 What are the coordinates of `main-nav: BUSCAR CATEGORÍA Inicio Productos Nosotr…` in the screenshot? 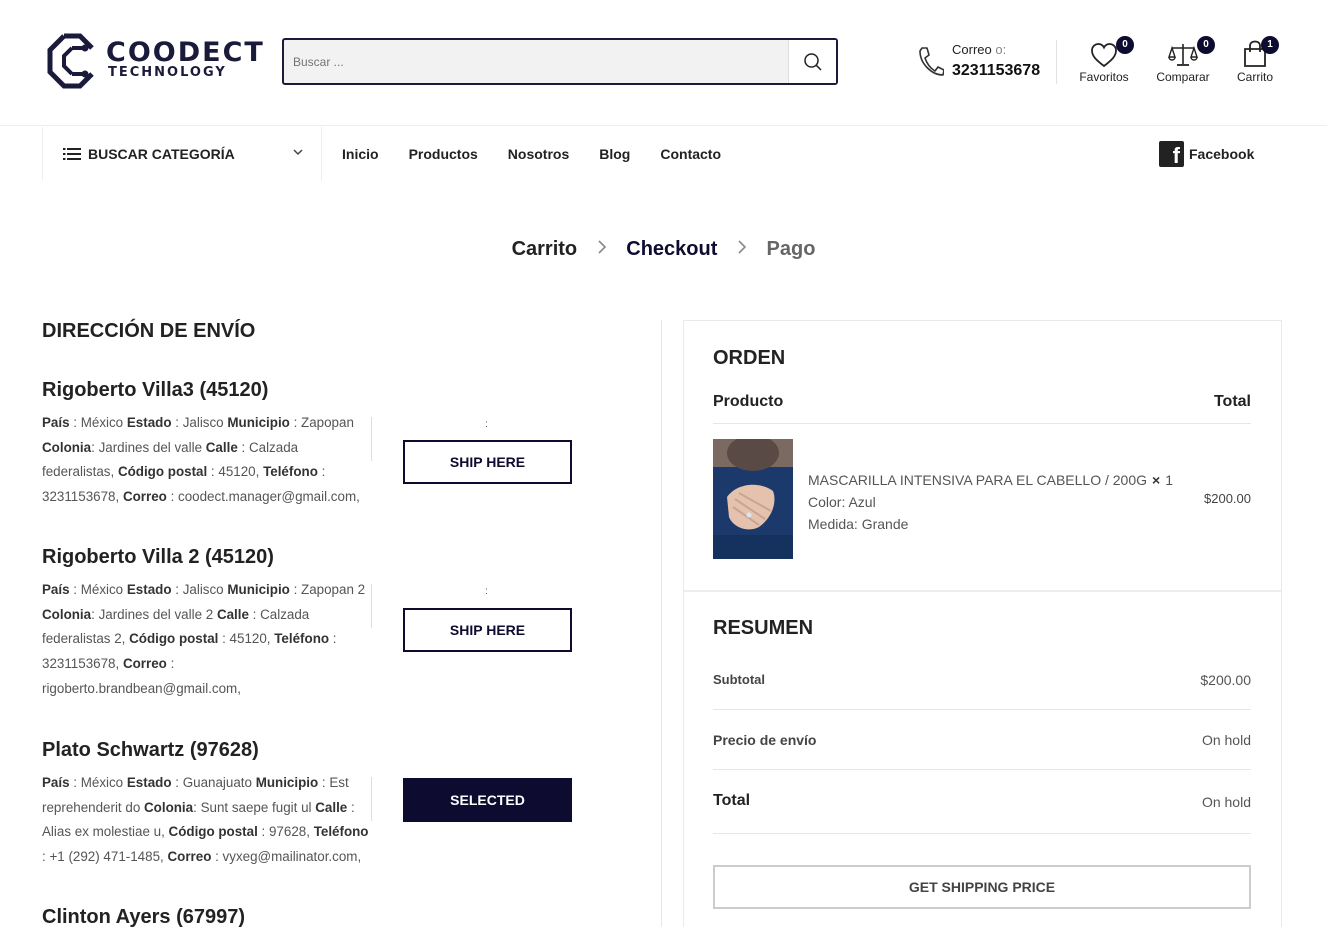 It's located at (663, 154).